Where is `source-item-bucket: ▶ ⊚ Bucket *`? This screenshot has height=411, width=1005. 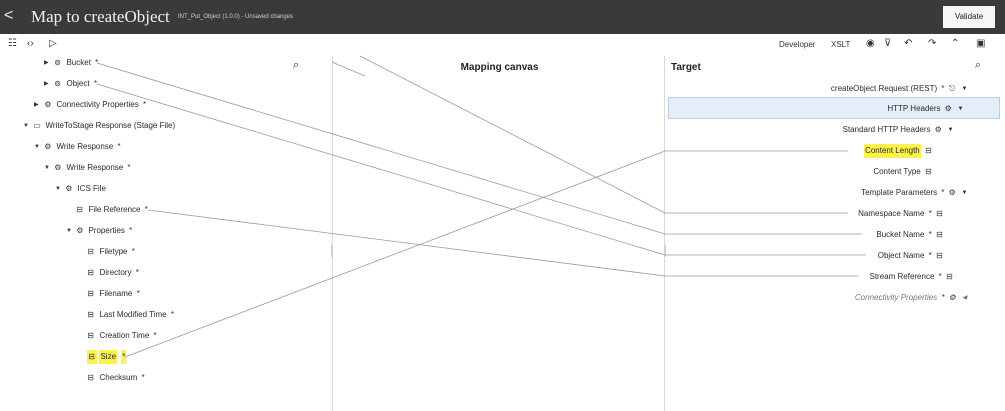 source-item-bucket: ▶ ⊚ Bucket * is located at coordinates (71, 63).